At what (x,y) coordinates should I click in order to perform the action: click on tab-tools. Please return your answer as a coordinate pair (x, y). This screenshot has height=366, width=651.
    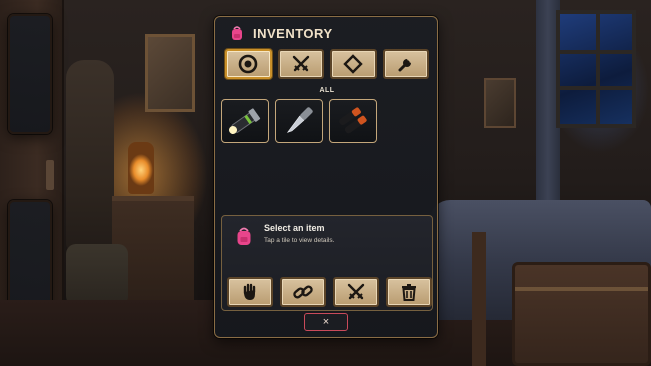
    Looking at the image, I should click on (405, 64).